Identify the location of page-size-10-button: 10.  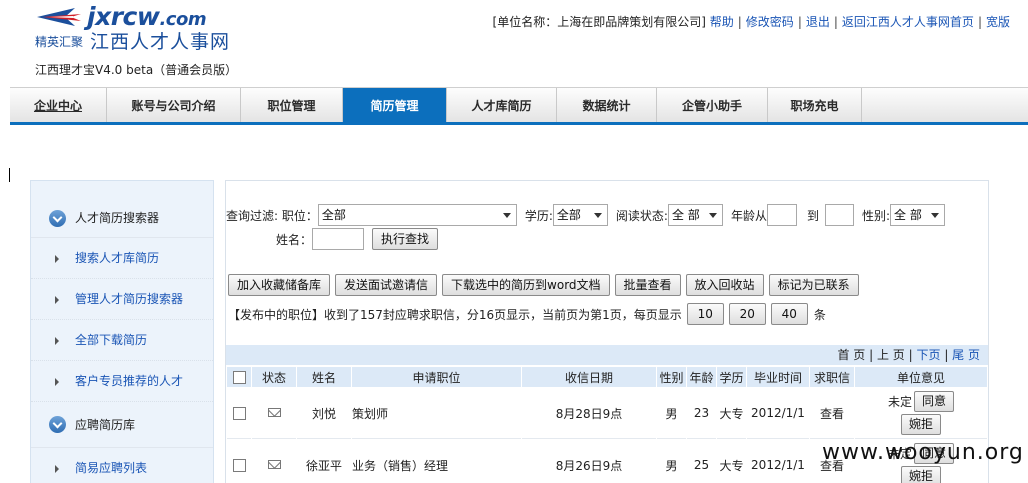
(705, 314).